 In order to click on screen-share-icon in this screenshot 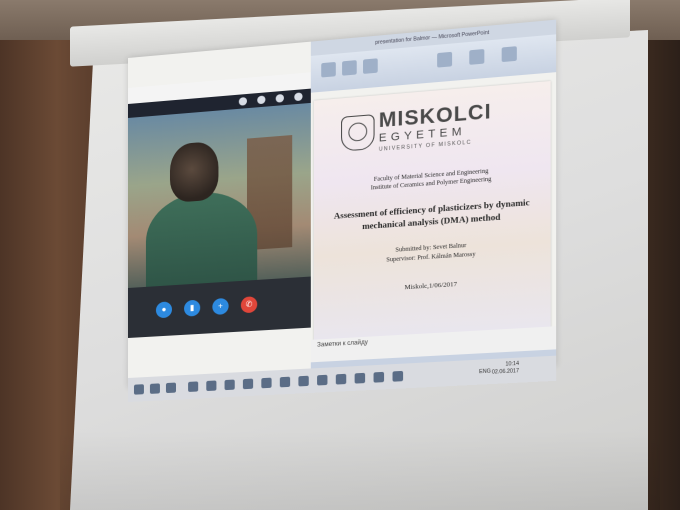, I will do `click(261, 100)`.